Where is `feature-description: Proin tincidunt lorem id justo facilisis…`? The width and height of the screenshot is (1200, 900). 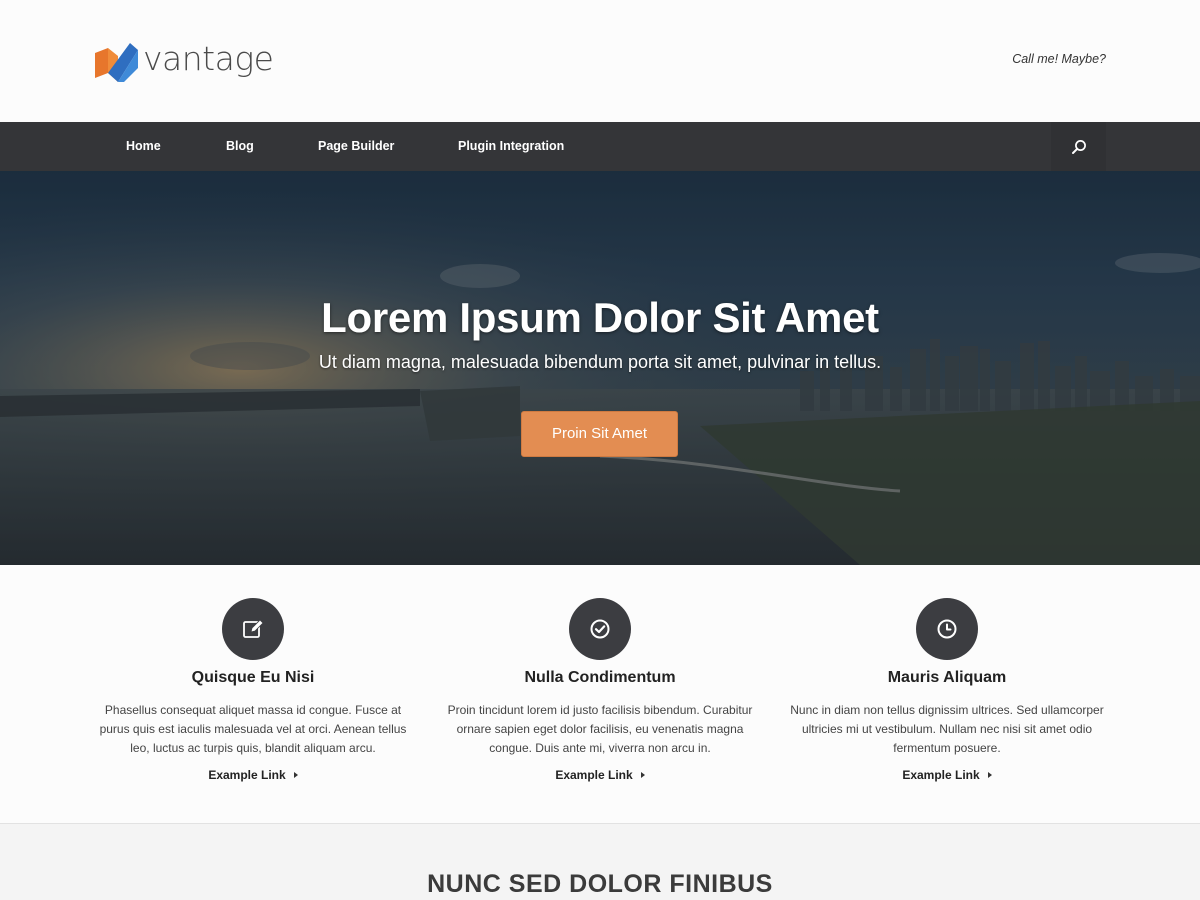
feature-description: Proin tincidunt lorem id justo facilisis… is located at coordinates (600, 729).